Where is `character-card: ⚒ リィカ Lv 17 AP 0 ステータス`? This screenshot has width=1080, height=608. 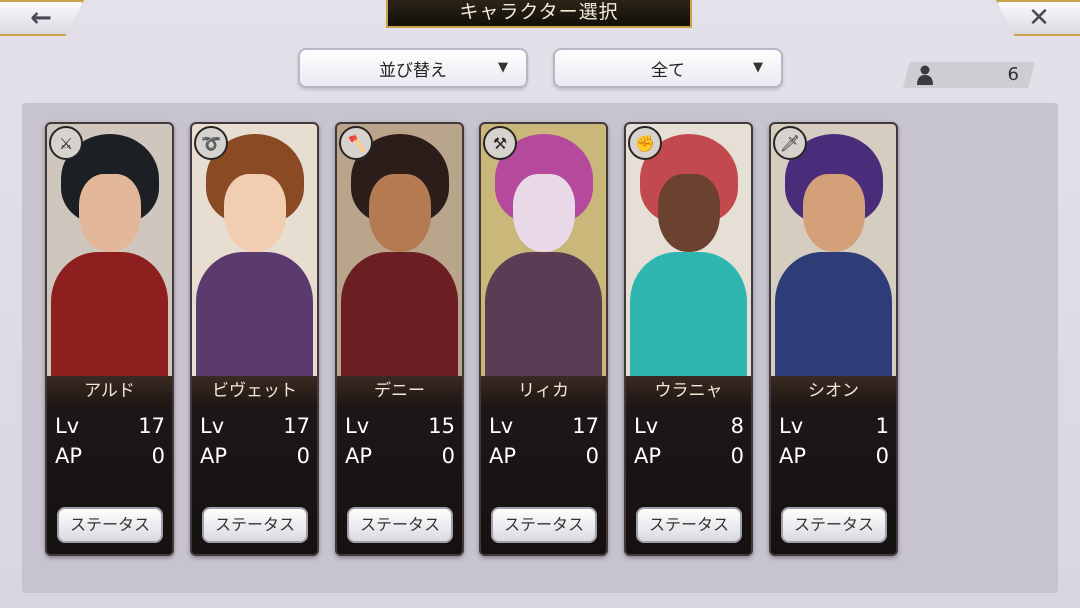
character-card: ⚒ リィカ Lv 17 AP 0 ステータス is located at coordinates (543, 339).